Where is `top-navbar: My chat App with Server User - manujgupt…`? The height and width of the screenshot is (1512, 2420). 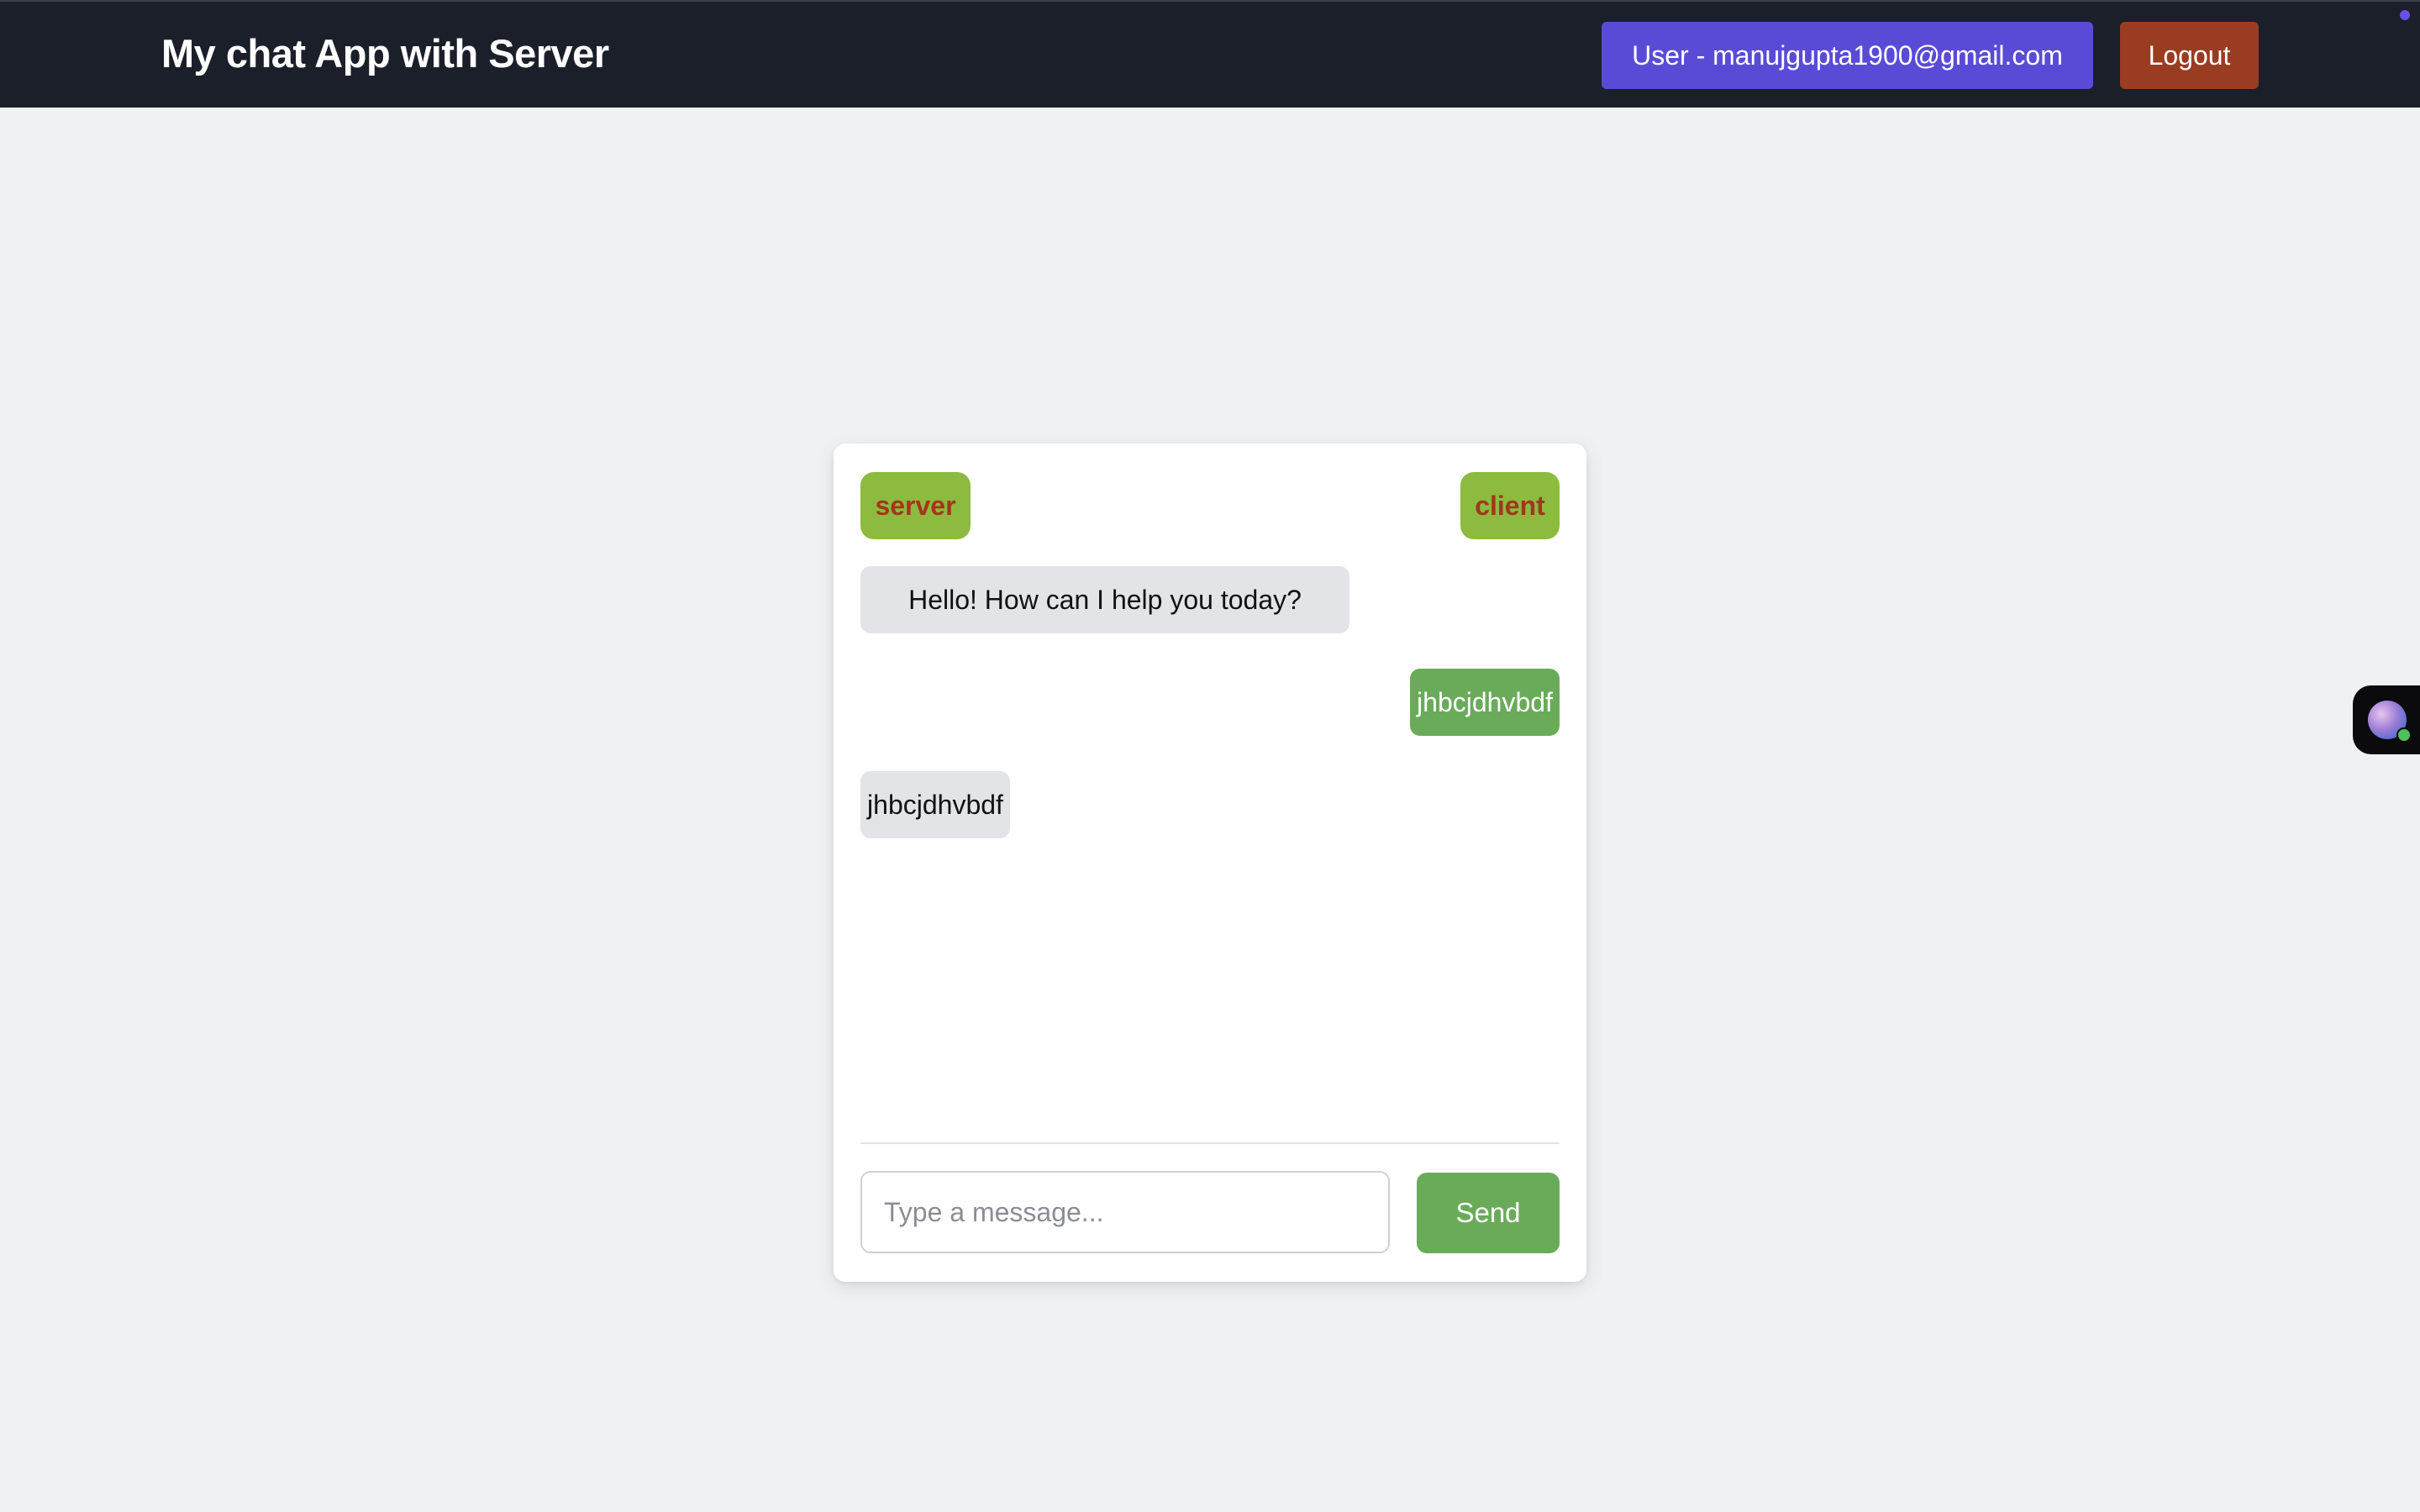 top-navbar: My chat App with Server User - manujgupt… is located at coordinates (1210, 54).